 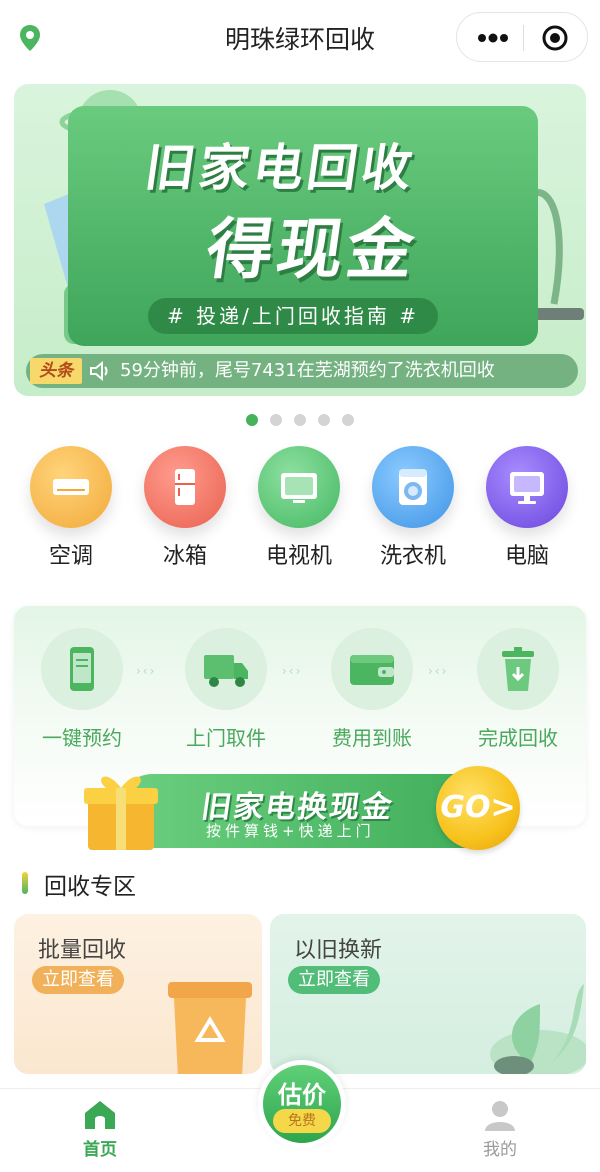 I want to click on section-title: 回收专区, so click(x=90, y=887).